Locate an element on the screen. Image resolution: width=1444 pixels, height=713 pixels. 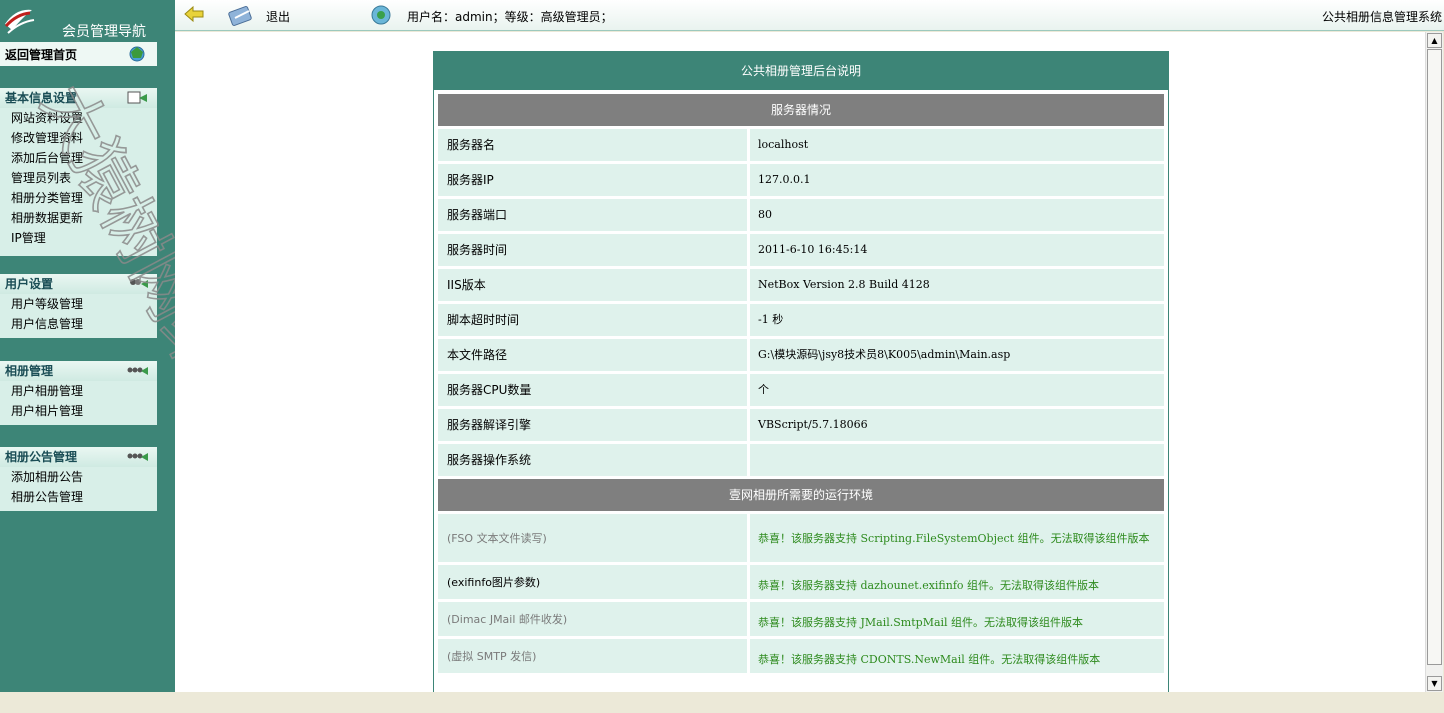
env-row-component: (虚拟 SMTP 发信) is located at coordinates (592, 656).